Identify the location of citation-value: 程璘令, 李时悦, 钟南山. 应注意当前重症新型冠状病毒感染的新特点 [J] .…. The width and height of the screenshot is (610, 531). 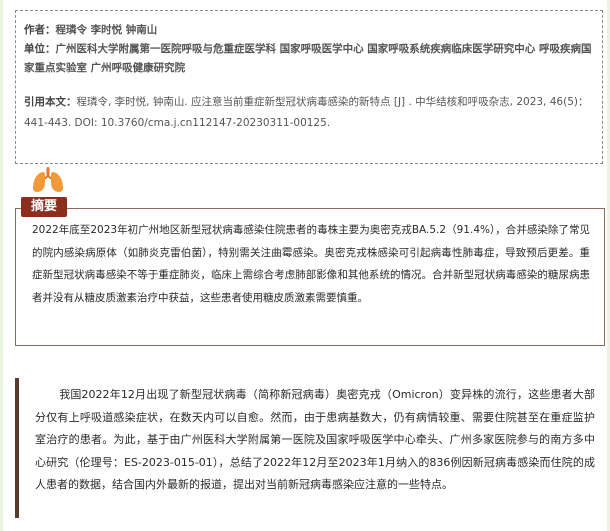
(306, 112).